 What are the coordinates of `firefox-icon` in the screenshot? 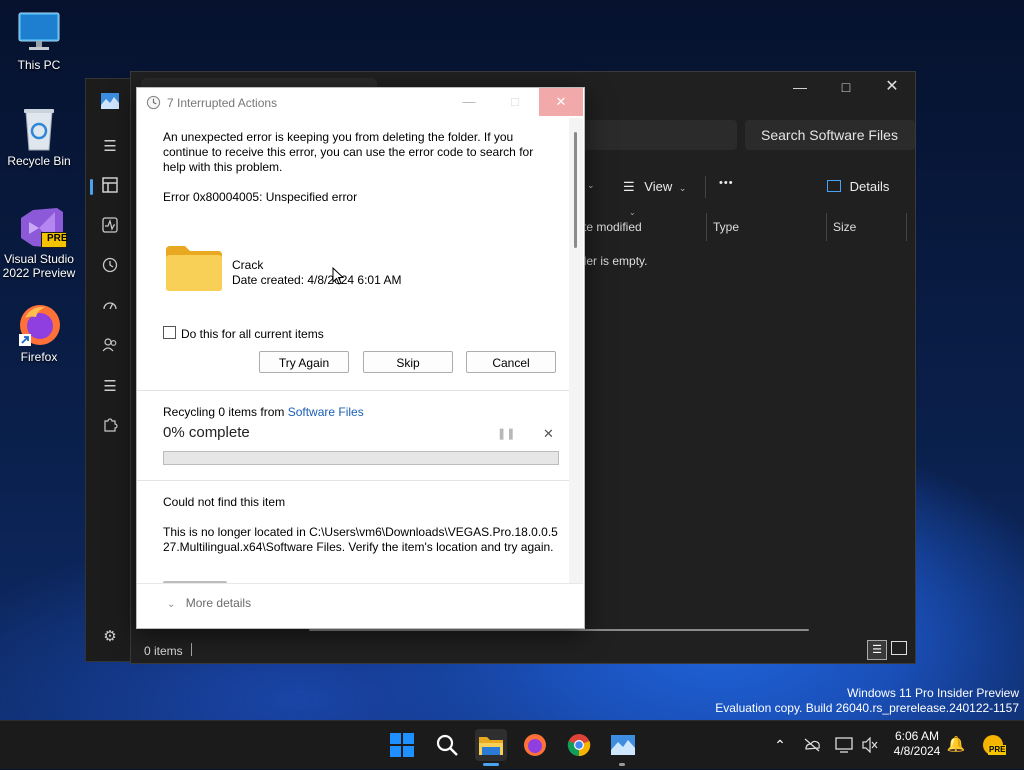 It's located at (39, 324).